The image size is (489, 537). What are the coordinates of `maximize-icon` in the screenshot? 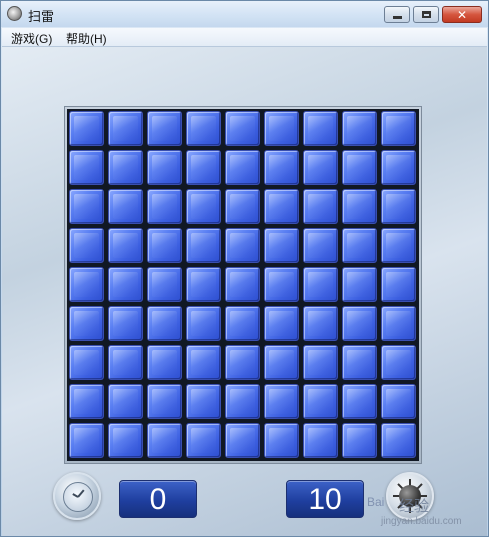 It's located at (426, 14).